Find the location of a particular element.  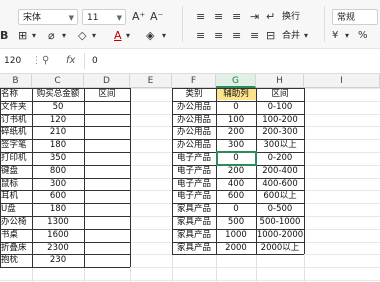

table1-cell-name: 打印机 is located at coordinates (16, 158).